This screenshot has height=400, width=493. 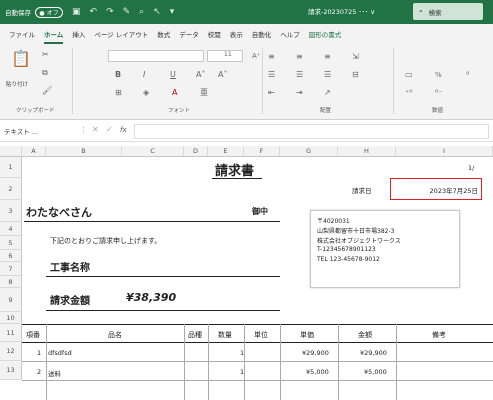 I want to click on bold-icon: B, so click(x=118, y=75).